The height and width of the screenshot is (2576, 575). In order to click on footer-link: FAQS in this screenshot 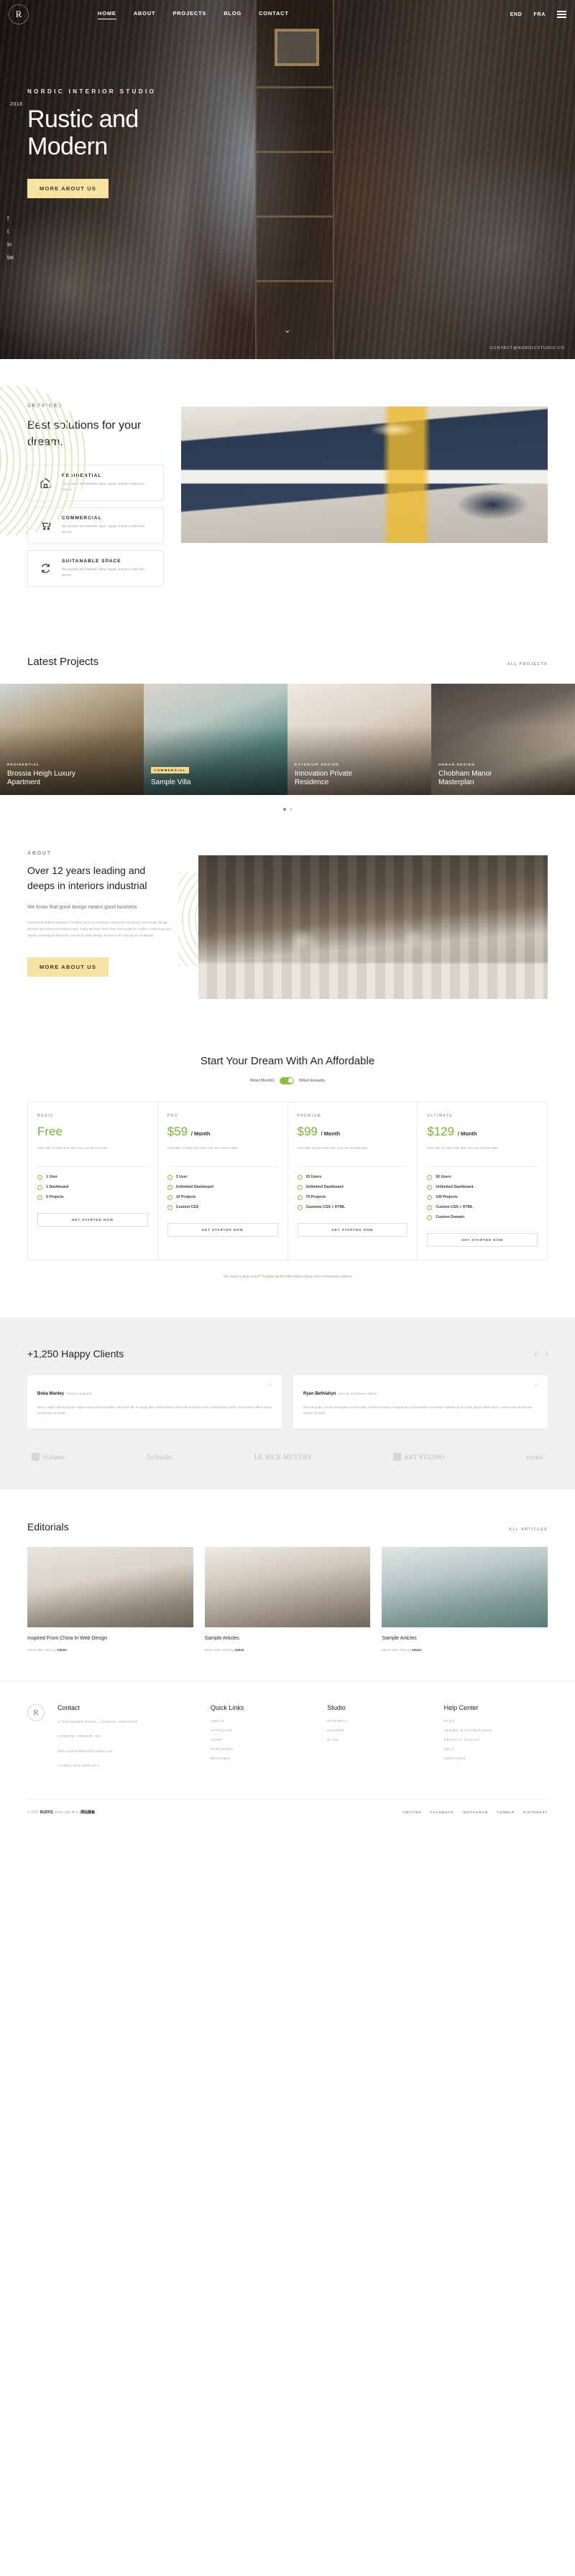, I will do `click(496, 1722)`.